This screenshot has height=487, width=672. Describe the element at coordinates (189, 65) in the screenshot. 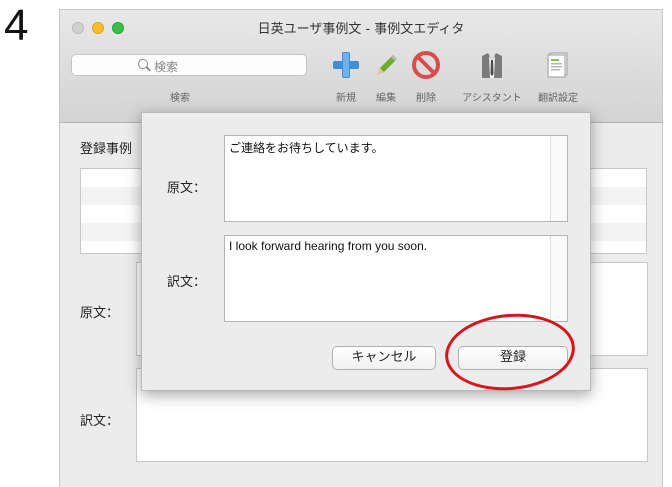

I see `search-input: 検索` at that location.